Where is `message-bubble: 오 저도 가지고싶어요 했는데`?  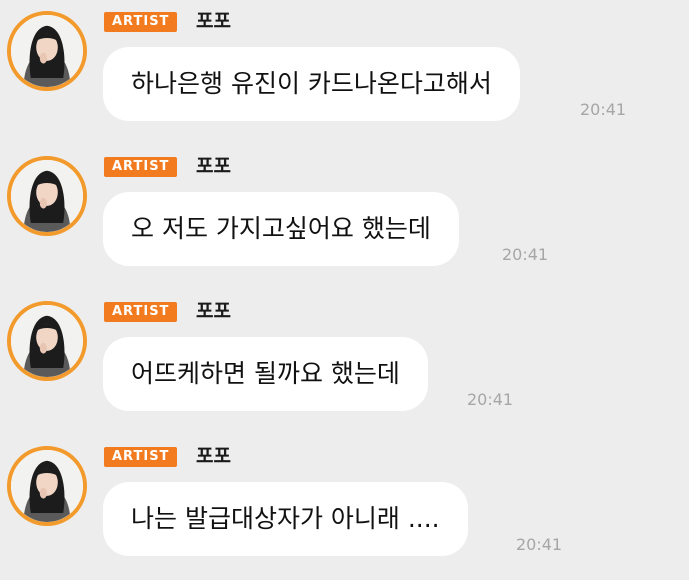
message-bubble: 오 저도 가지고싶어요 했는데 is located at coordinates (281, 229).